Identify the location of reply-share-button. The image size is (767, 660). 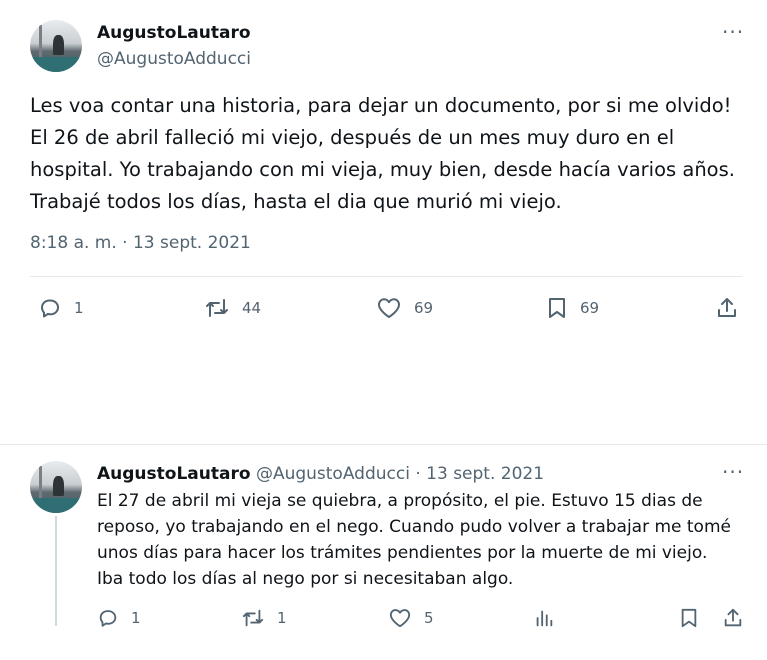
(733, 618).